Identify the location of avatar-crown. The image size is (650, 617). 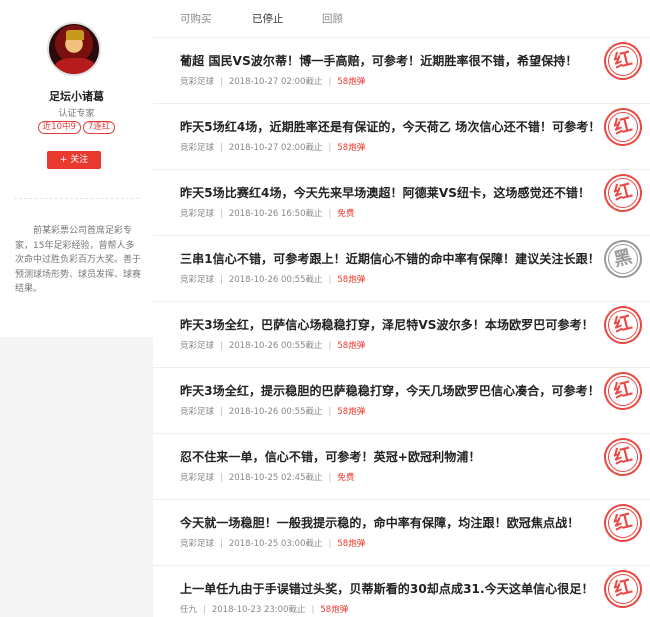
(75, 35).